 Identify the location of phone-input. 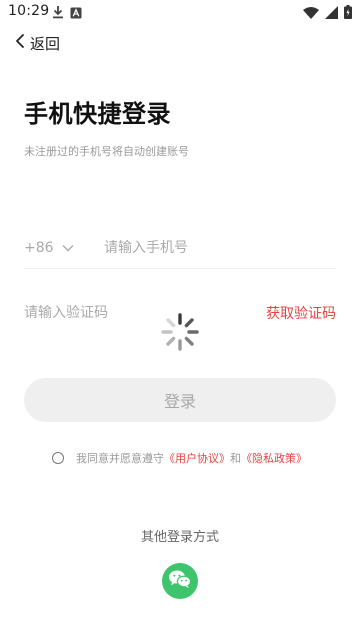
(214, 248).